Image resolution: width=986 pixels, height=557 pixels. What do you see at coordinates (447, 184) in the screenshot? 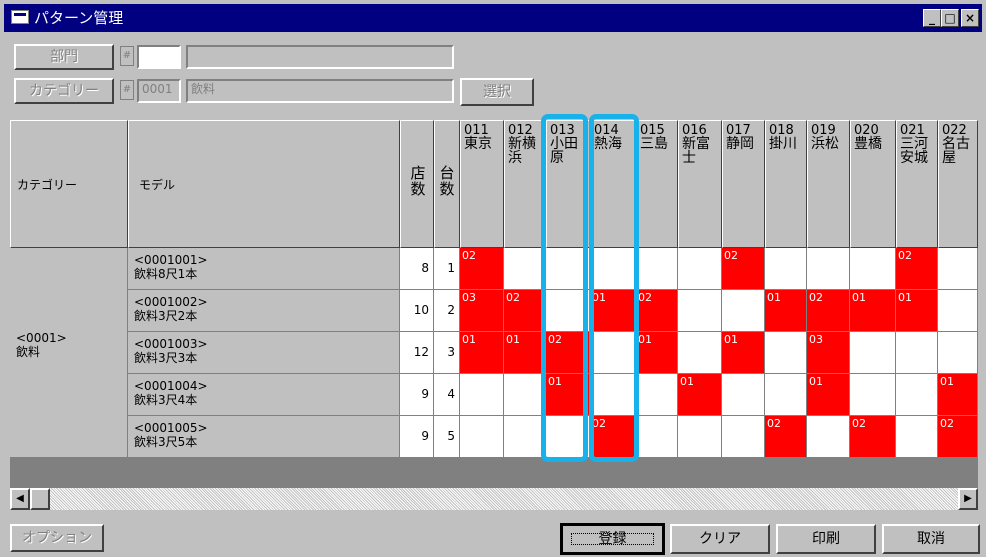
I see `header-unit-count: 台数` at bounding box center [447, 184].